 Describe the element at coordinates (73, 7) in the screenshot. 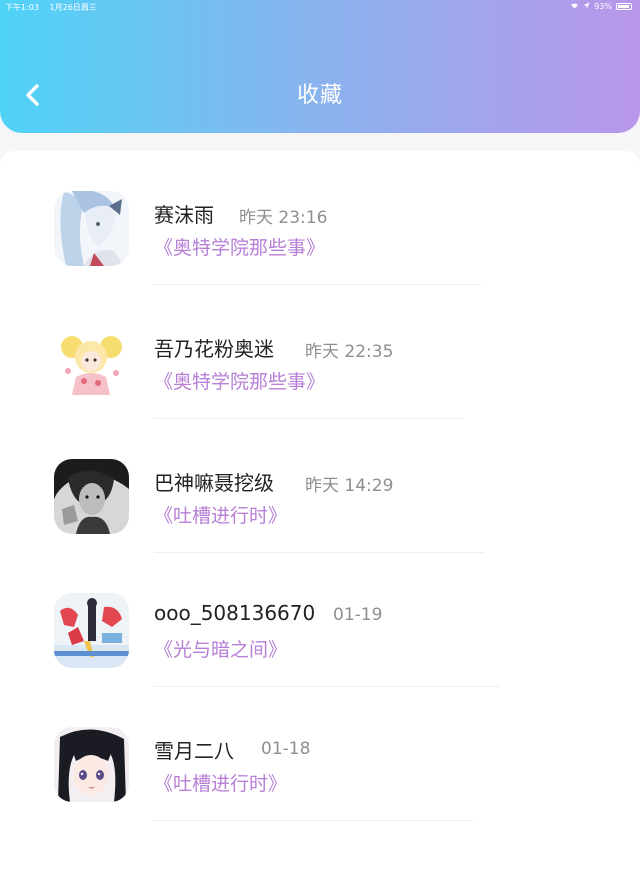

I see `status-date: 1月26日周三` at that location.